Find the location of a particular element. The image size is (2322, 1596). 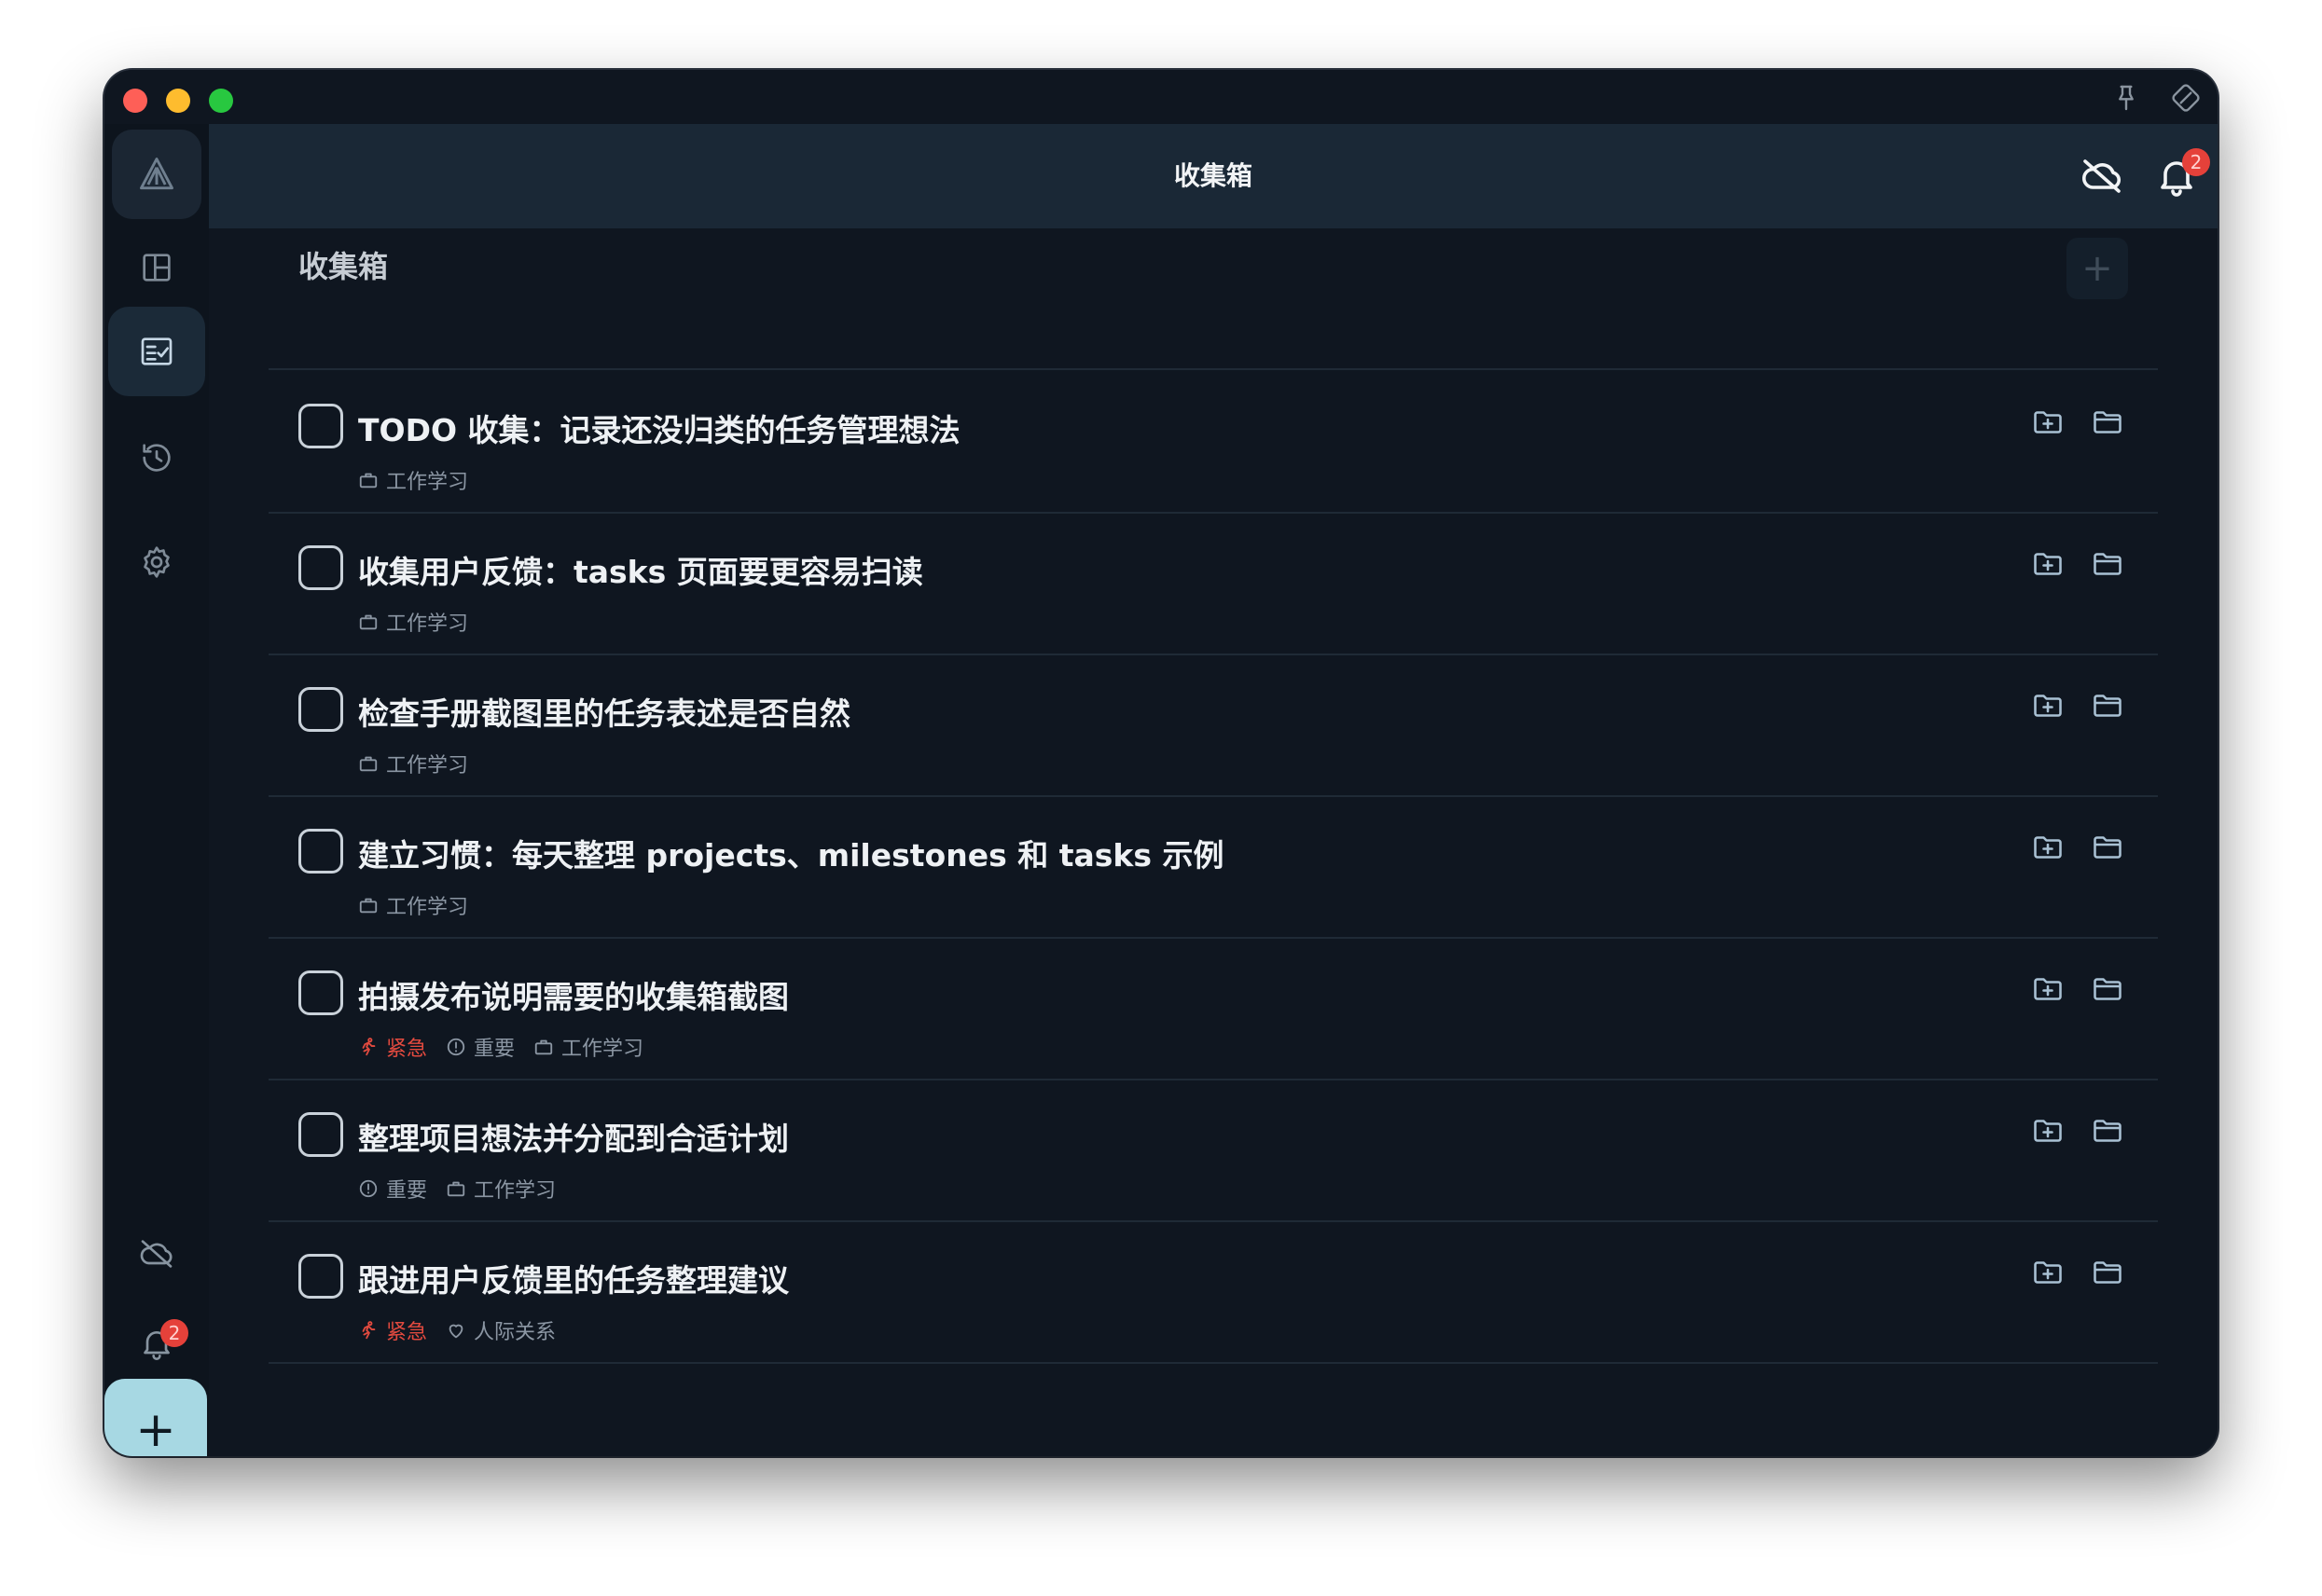

task-title: 建立习惯：每天整理 projects、milestones 和 tasks 示例 is located at coordinates (790, 853).